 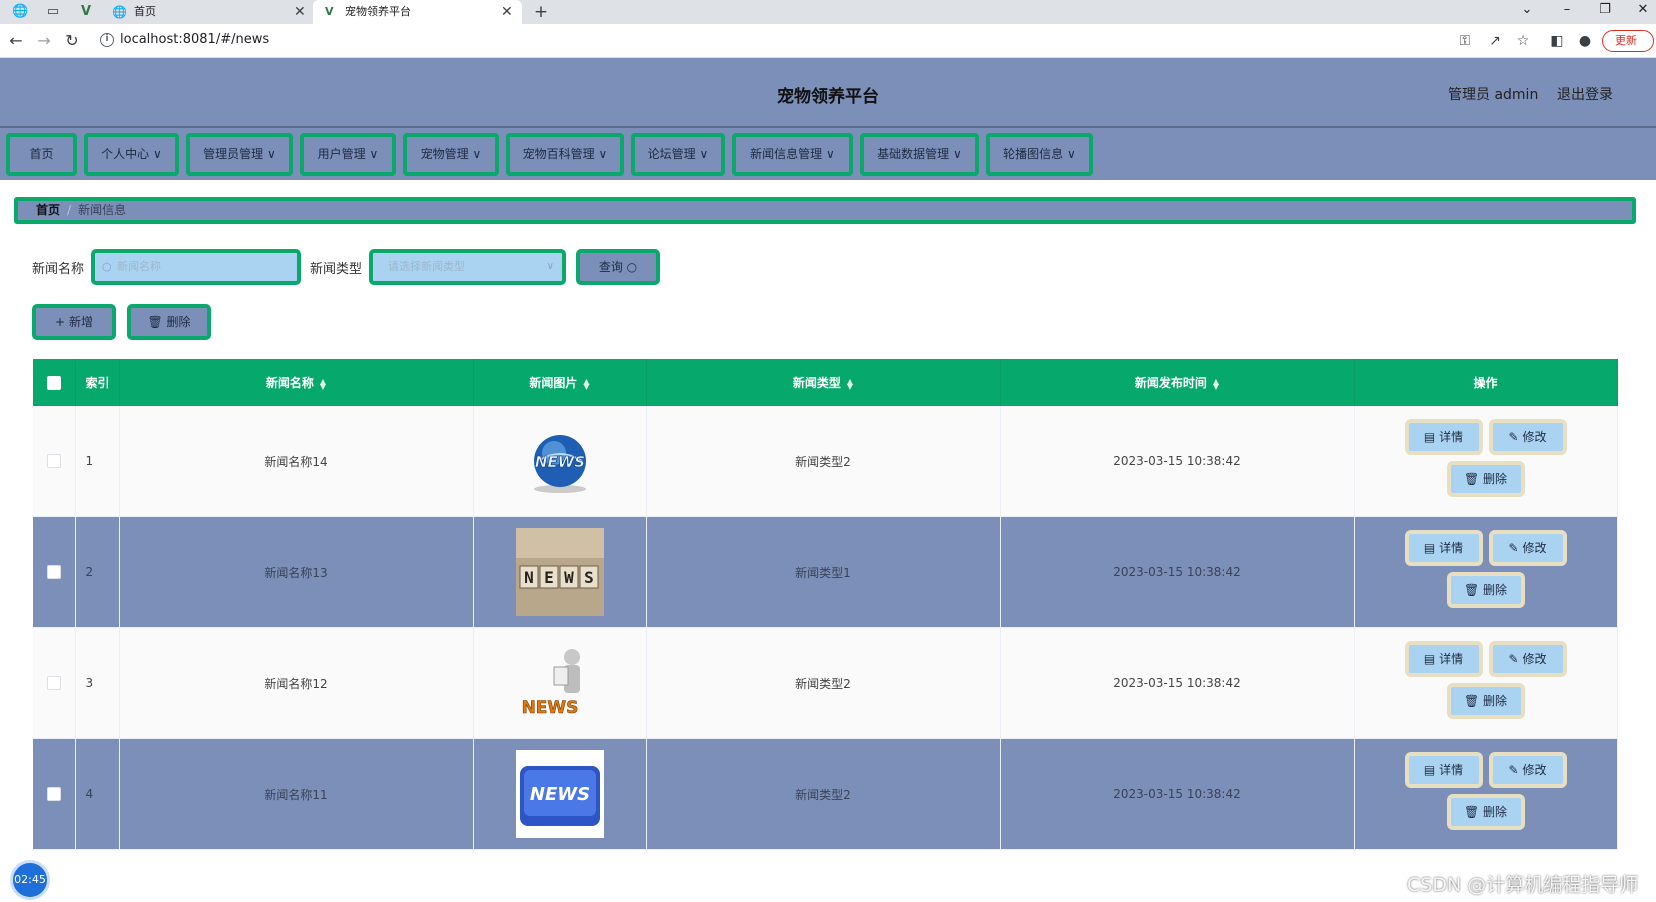 What do you see at coordinates (1177, 382) in the screenshot?
I see `column-header-time: 新闻发布时间 ▲ ▼` at bounding box center [1177, 382].